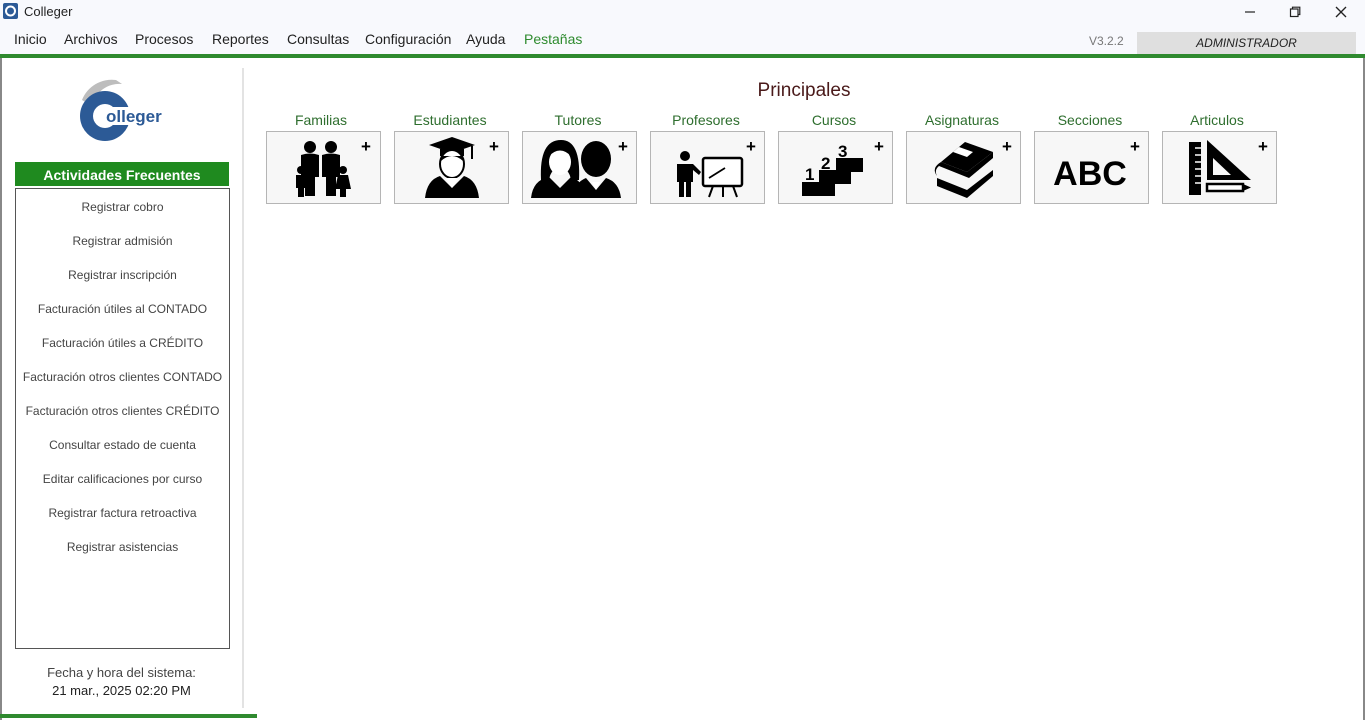 The height and width of the screenshot is (720, 1365). What do you see at coordinates (1090, 174) in the screenshot?
I see `abc-text: ABC` at bounding box center [1090, 174].